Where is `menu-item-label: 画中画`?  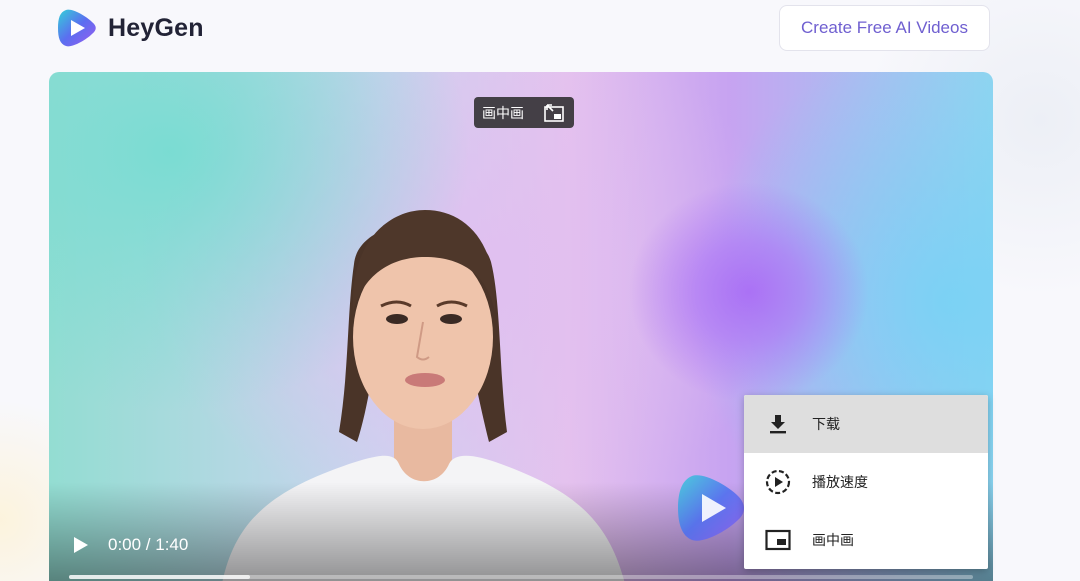 menu-item-label: 画中画 is located at coordinates (833, 540).